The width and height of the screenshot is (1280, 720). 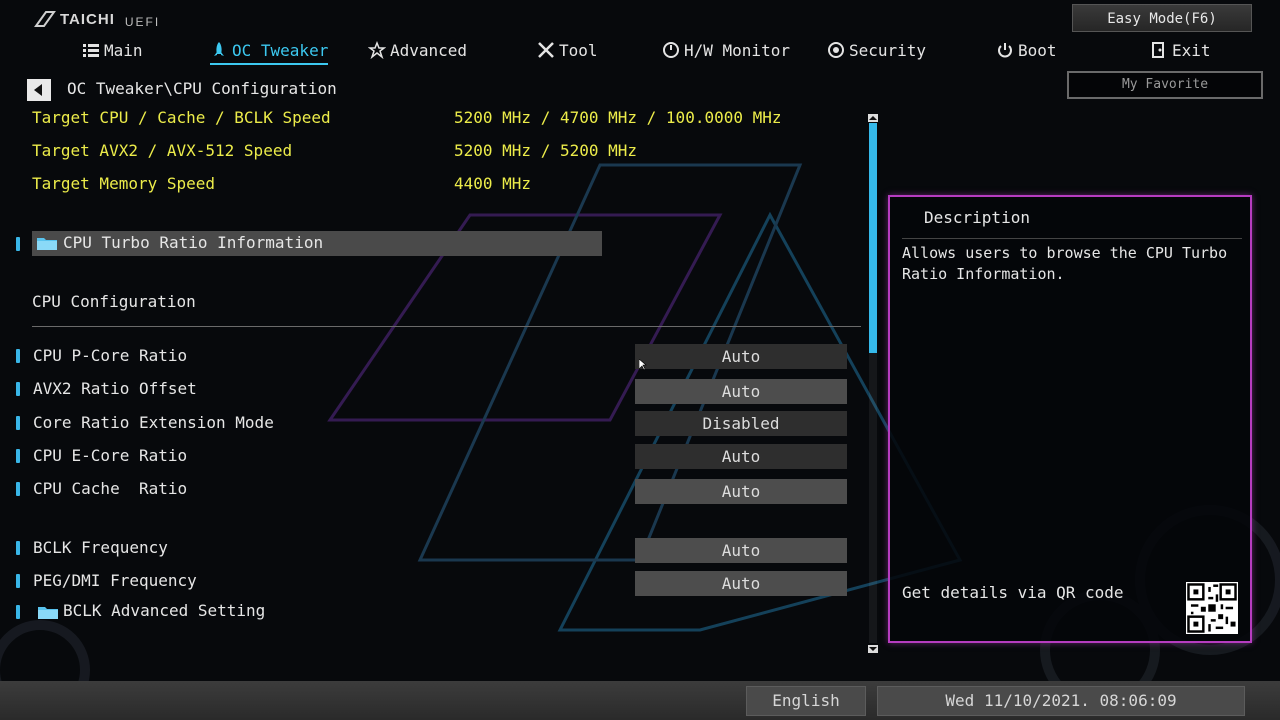 I want to click on tab-exit-label: Exit, so click(x=1191, y=50).